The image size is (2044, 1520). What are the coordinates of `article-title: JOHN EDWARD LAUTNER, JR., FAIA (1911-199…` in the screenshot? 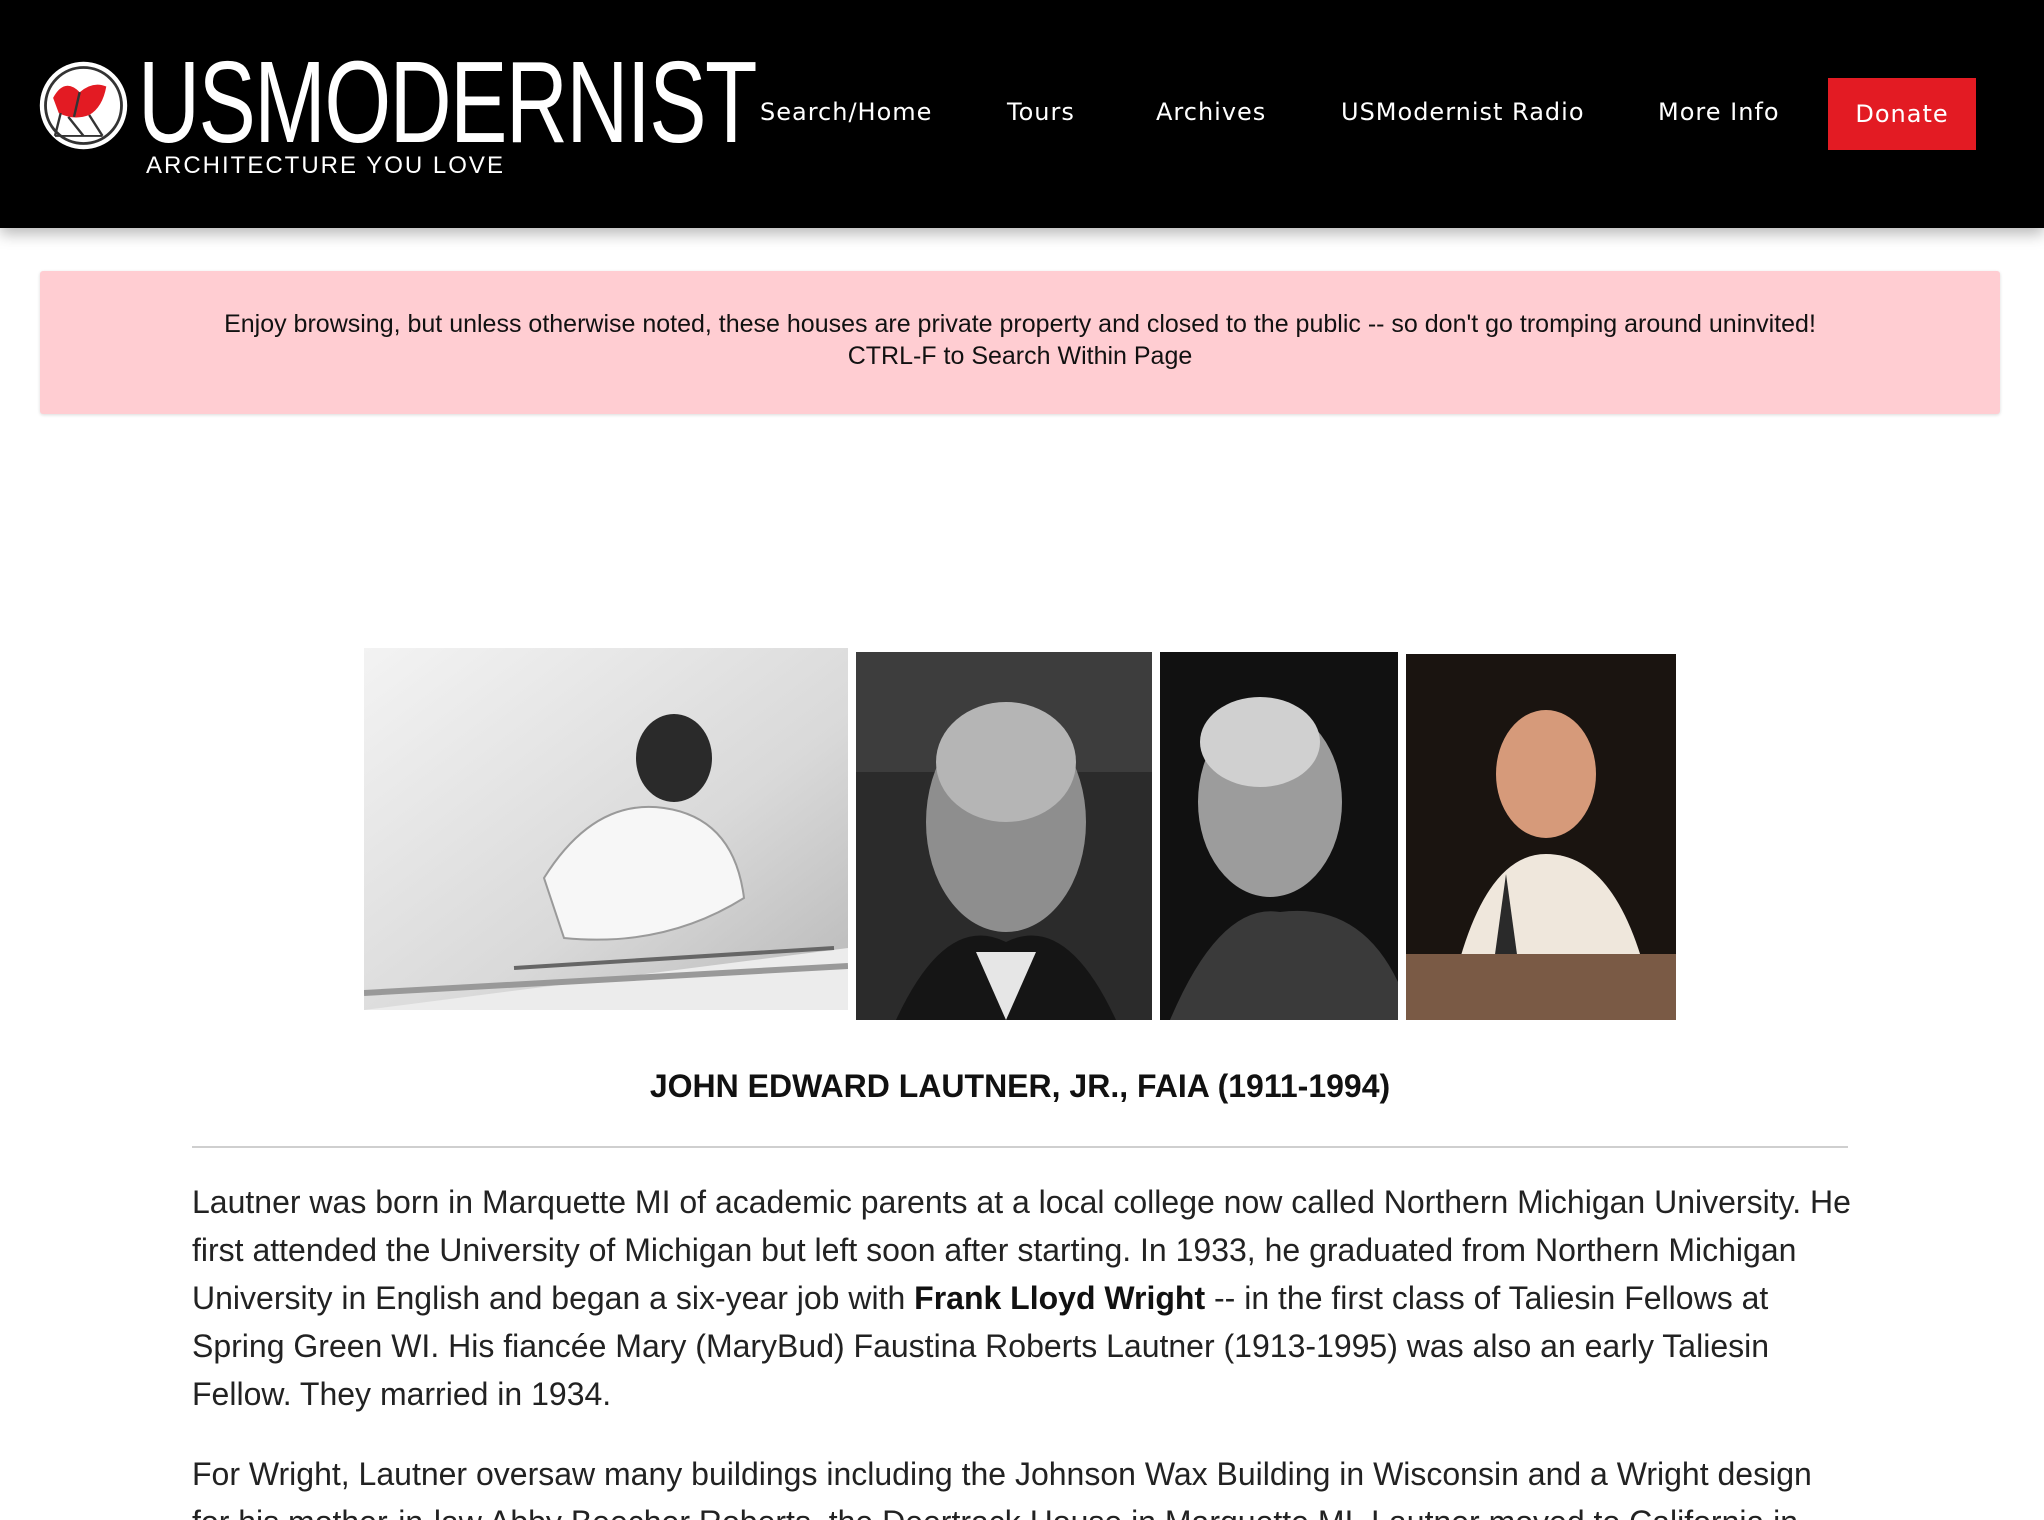 It's located at (1020, 1086).